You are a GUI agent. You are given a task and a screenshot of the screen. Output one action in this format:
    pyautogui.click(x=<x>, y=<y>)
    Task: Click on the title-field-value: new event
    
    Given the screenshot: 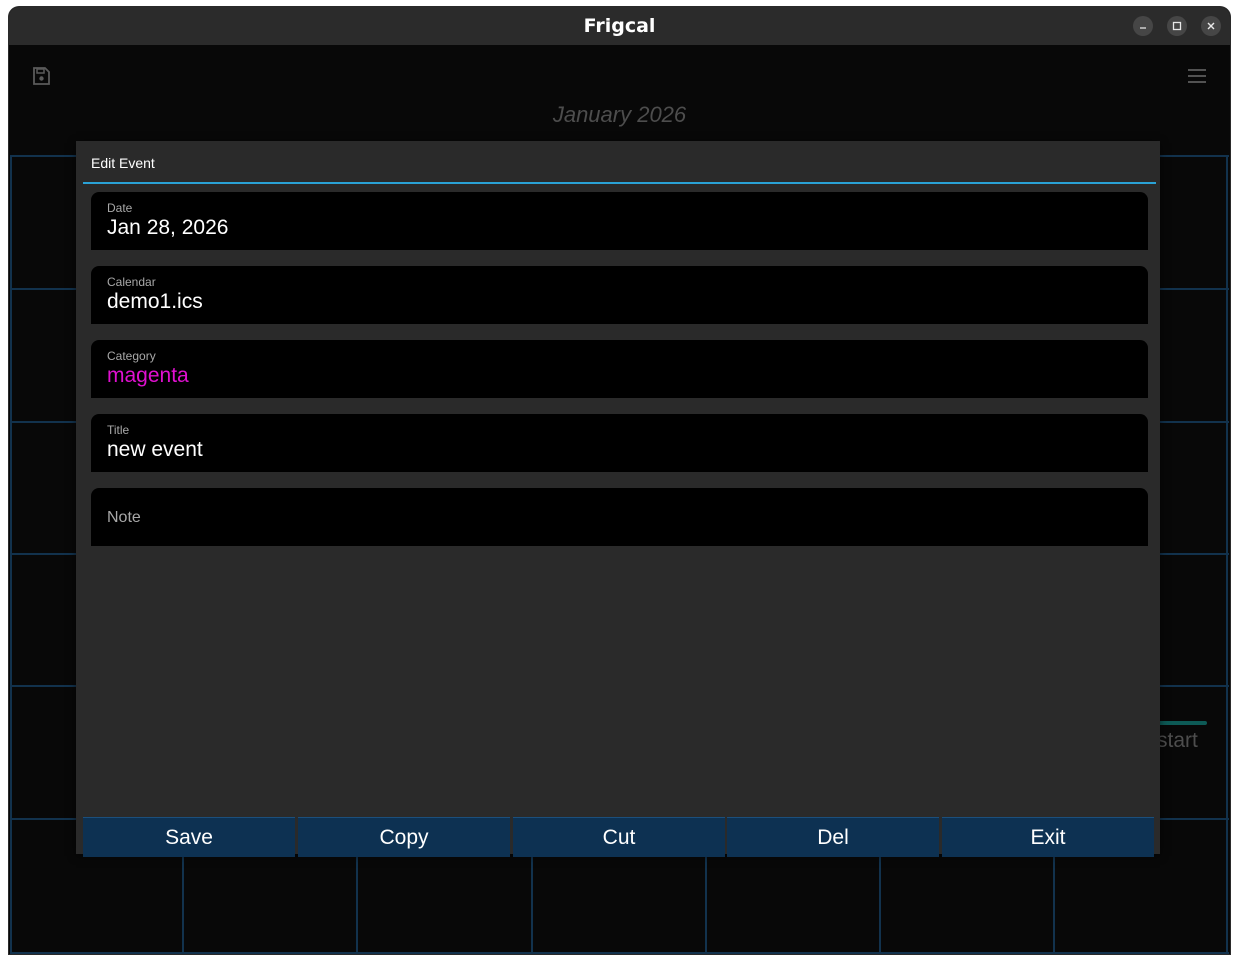 What is the action you would take?
    pyautogui.click(x=155, y=449)
    